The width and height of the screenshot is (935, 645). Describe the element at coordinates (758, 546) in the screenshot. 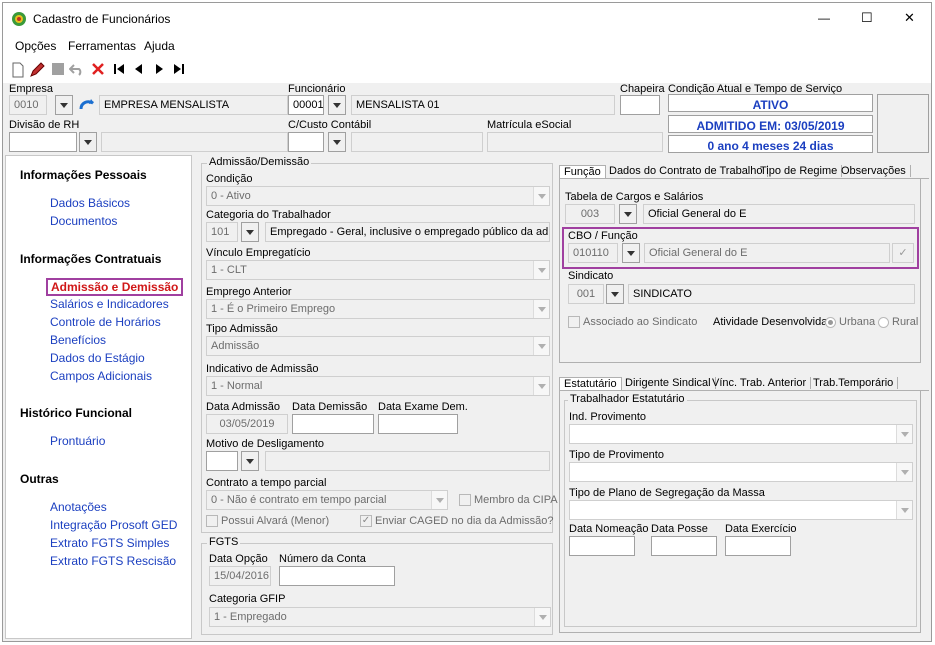

I see `exercicio-field` at that location.